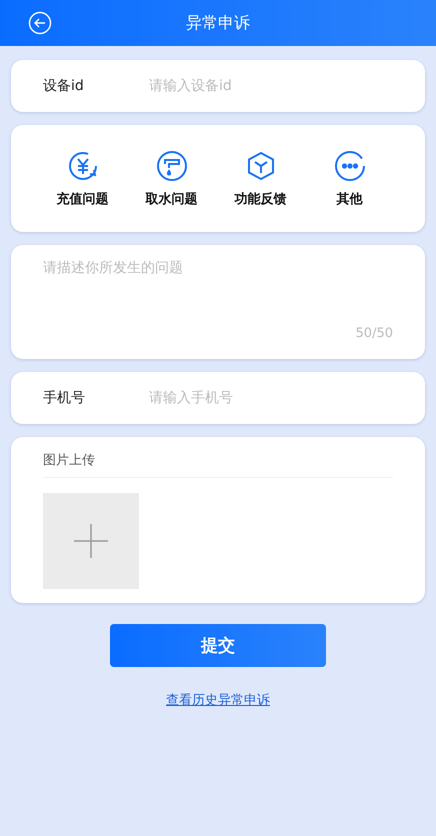 This screenshot has height=836, width=436. What do you see at coordinates (350, 166) in the screenshot?
I see `more-icon` at bounding box center [350, 166].